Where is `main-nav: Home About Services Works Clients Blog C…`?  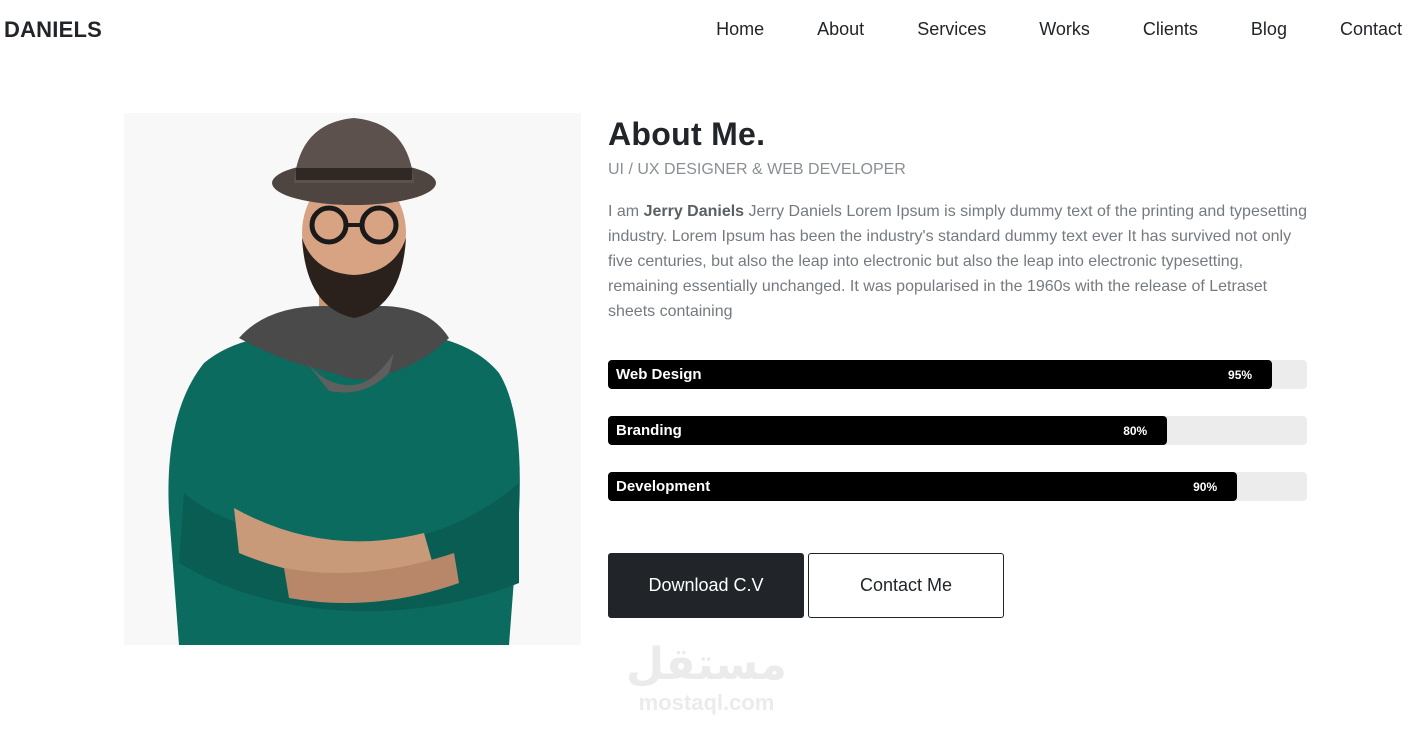
main-nav: Home About Services Works Clients Blog C… is located at coordinates (1032, 29).